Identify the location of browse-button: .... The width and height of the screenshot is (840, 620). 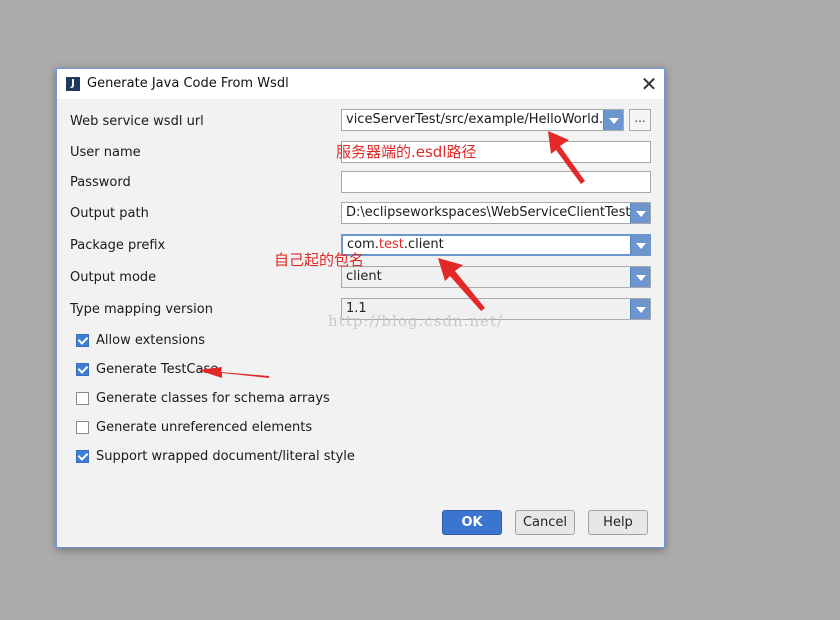
(640, 120).